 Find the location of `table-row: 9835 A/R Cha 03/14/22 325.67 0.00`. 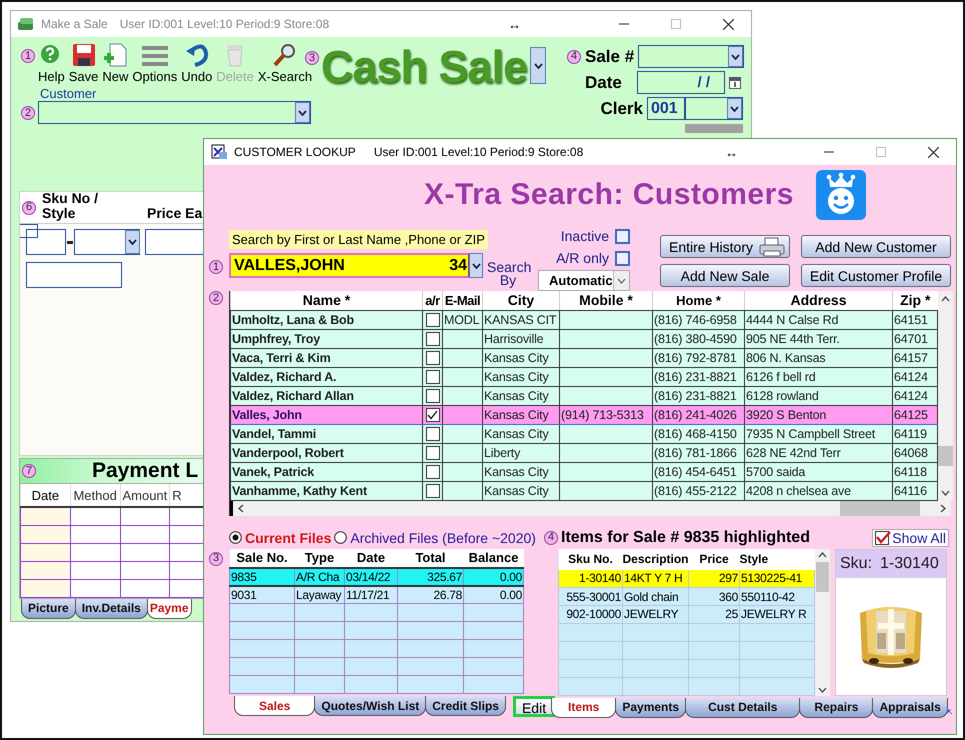

table-row: 9835 A/R Cha 03/14/22 325.67 0.00 is located at coordinates (377, 577).